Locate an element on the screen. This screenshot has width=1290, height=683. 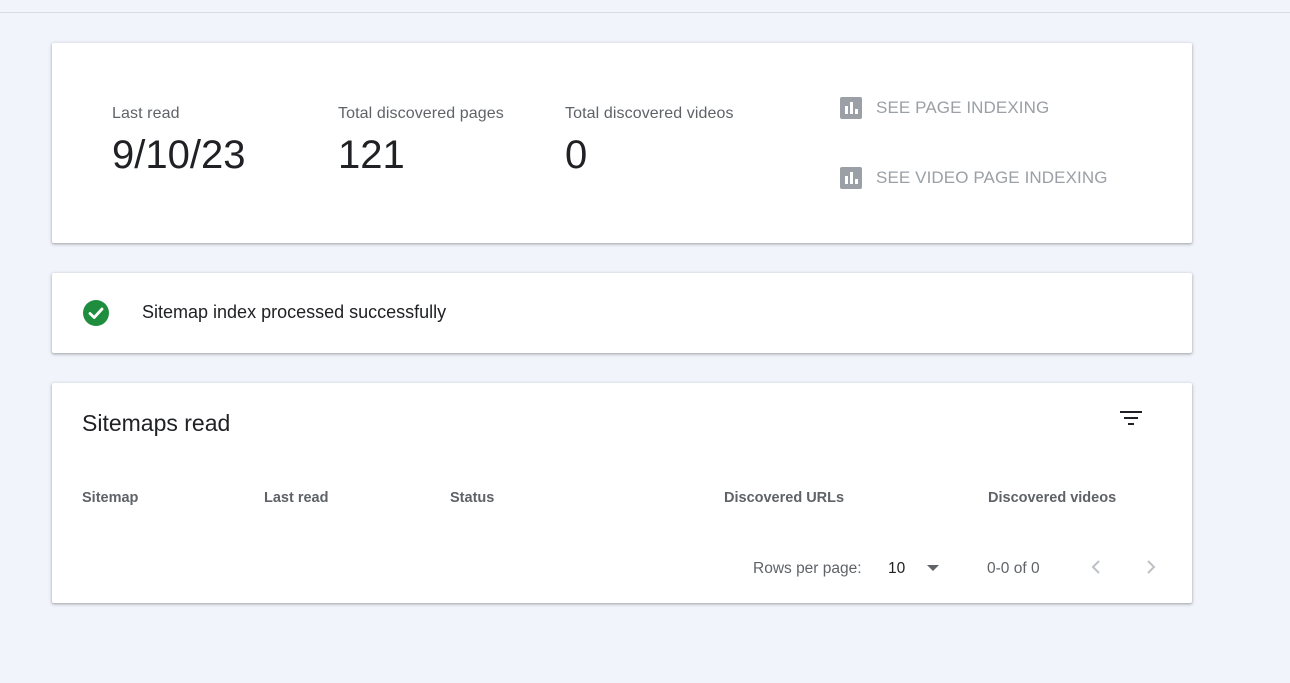
column-header-discovered-videos: Discovered videos is located at coordinates (1052, 498).